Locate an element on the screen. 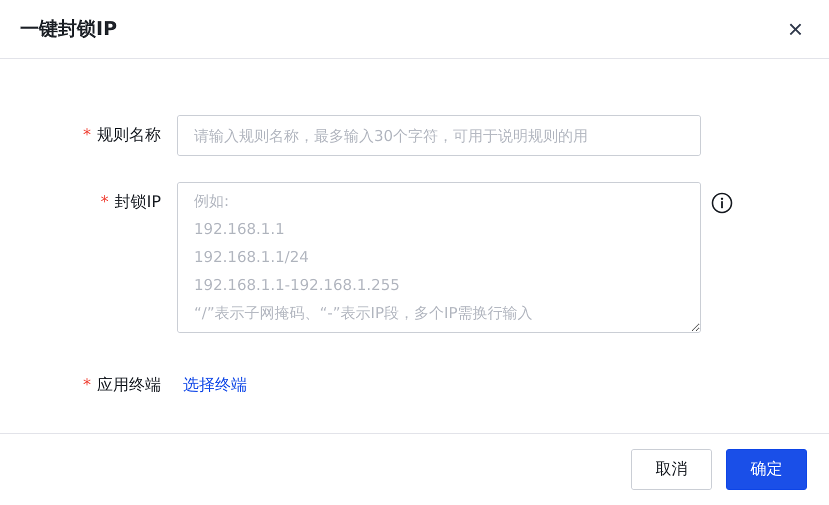 Image resolution: width=829 pixels, height=505 pixels. field-label: 规则名称 is located at coordinates (129, 135).